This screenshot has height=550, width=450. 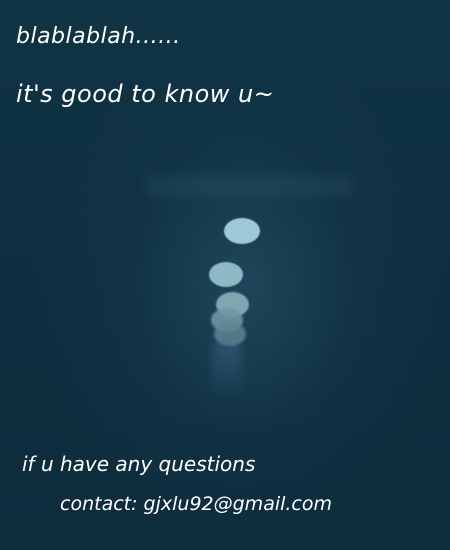 I want to click on greeting-text: it's good to know u~, so click(x=145, y=94).